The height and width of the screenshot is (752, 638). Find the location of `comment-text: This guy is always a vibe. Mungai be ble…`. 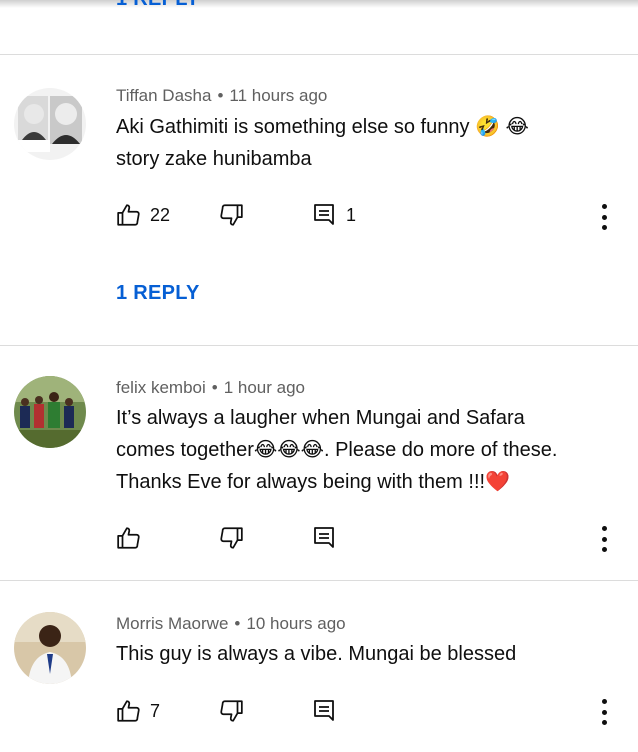

comment-text: This guy is always a vibe. Mungai be ble… is located at coordinates (366, 654).